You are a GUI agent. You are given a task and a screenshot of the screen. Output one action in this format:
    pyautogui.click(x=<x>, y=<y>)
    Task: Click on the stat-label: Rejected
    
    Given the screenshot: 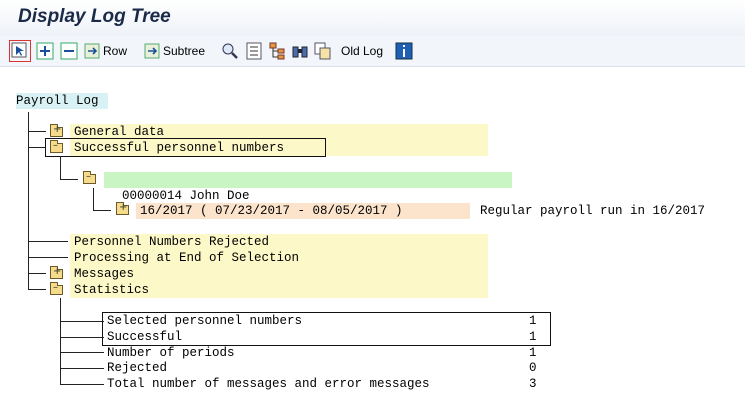 What is the action you would take?
    pyautogui.click(x=137, y=368)
    